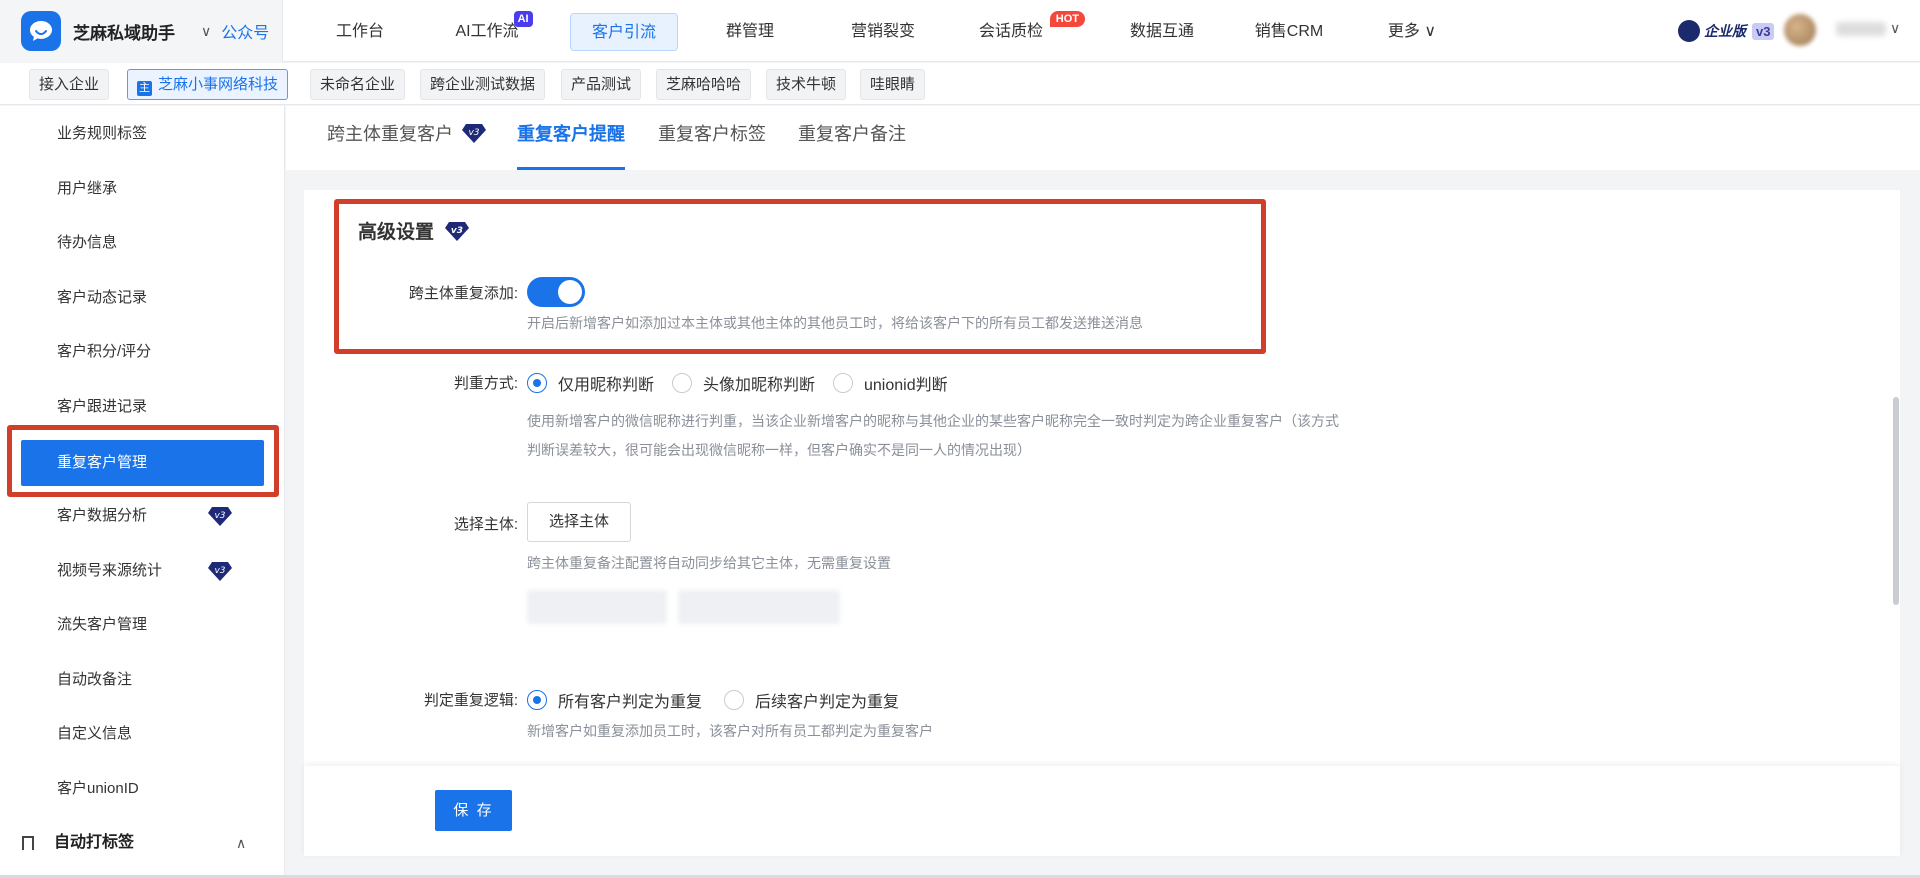 The height and width of the screenshot is (878, 1920). What do you see at coordinates (142, 298) in the screenshot?
I see `sidebar-item-customer-activity: 客户动态记录` at bounding box center [142, 298].